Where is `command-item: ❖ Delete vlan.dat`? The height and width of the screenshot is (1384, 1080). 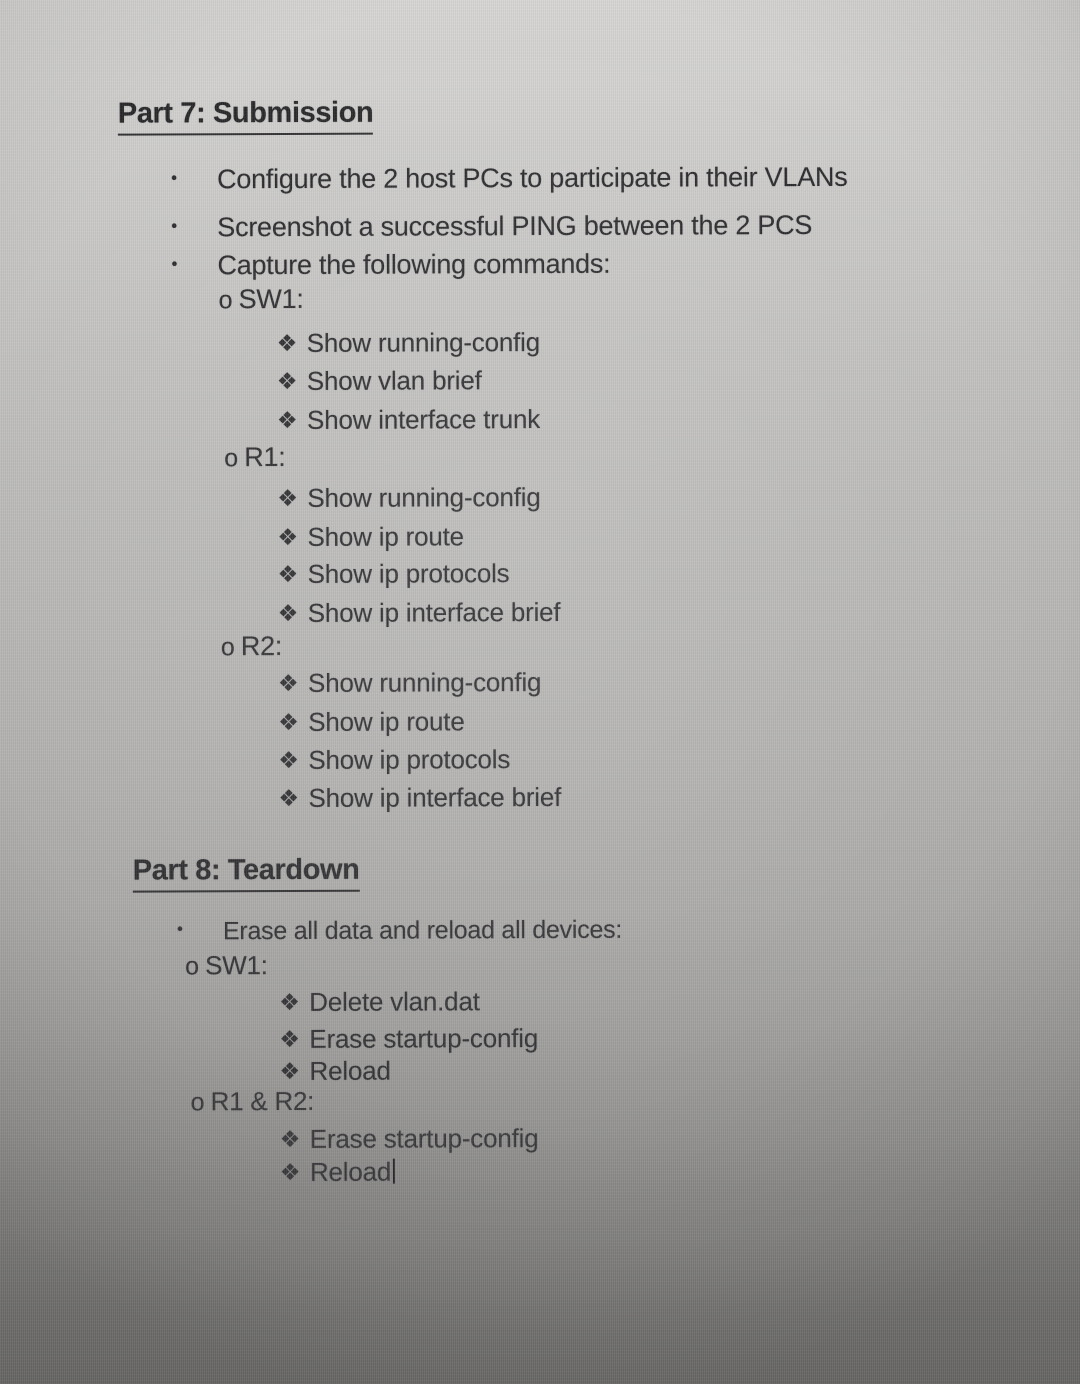
command-item: ❖ Delete vlan.dat is located at coordinates (379, 1002).